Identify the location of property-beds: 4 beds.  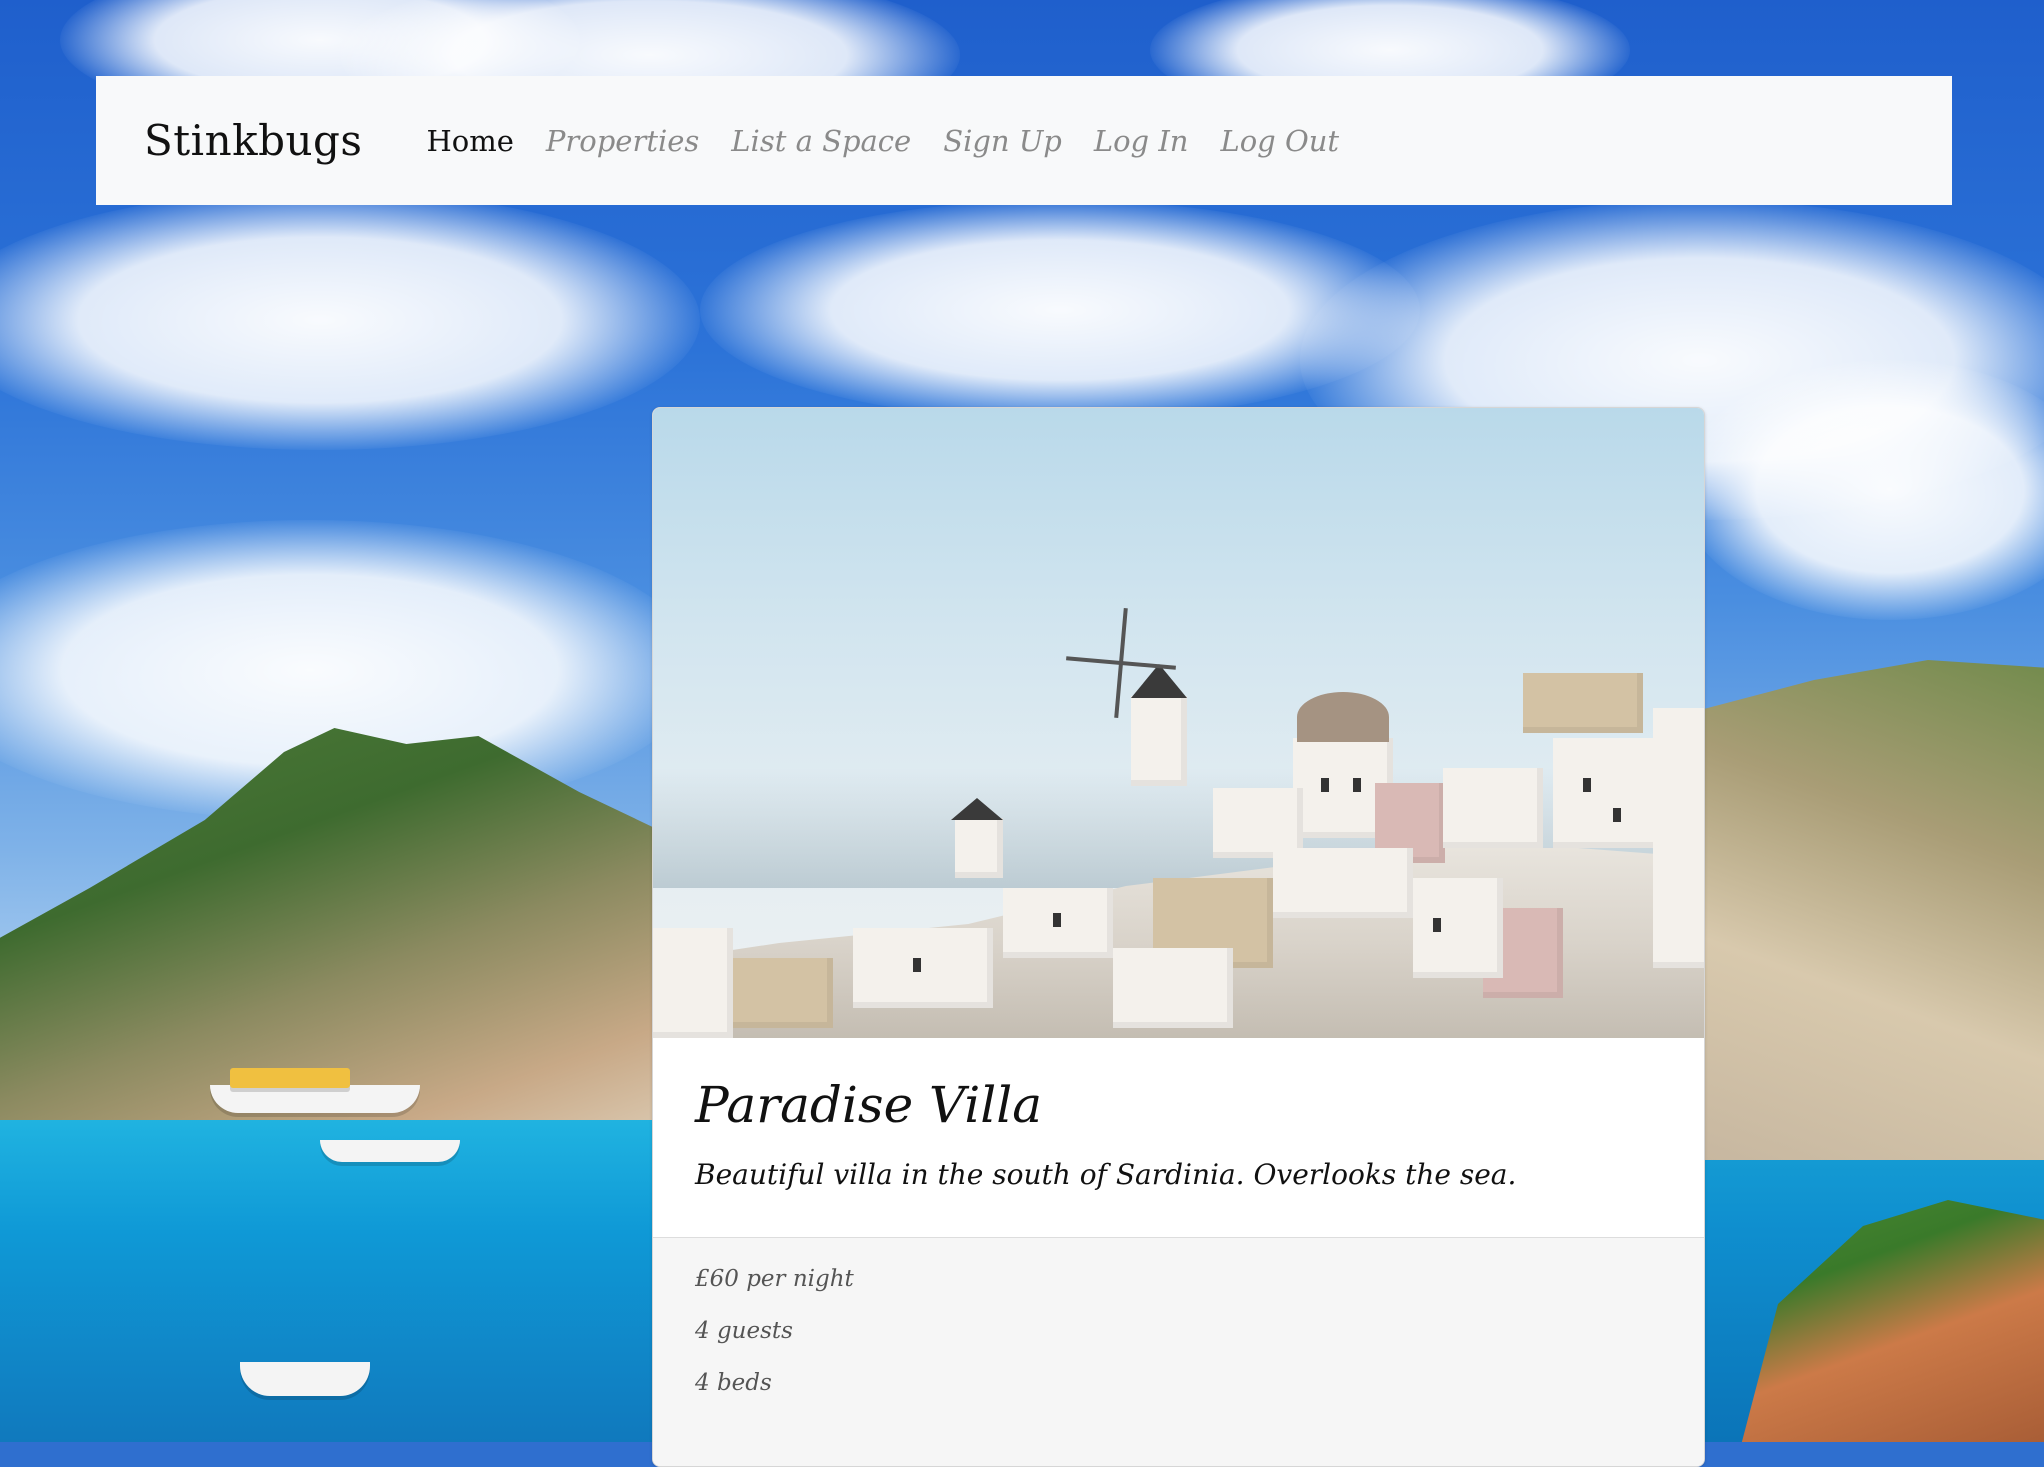
(733, 1383).